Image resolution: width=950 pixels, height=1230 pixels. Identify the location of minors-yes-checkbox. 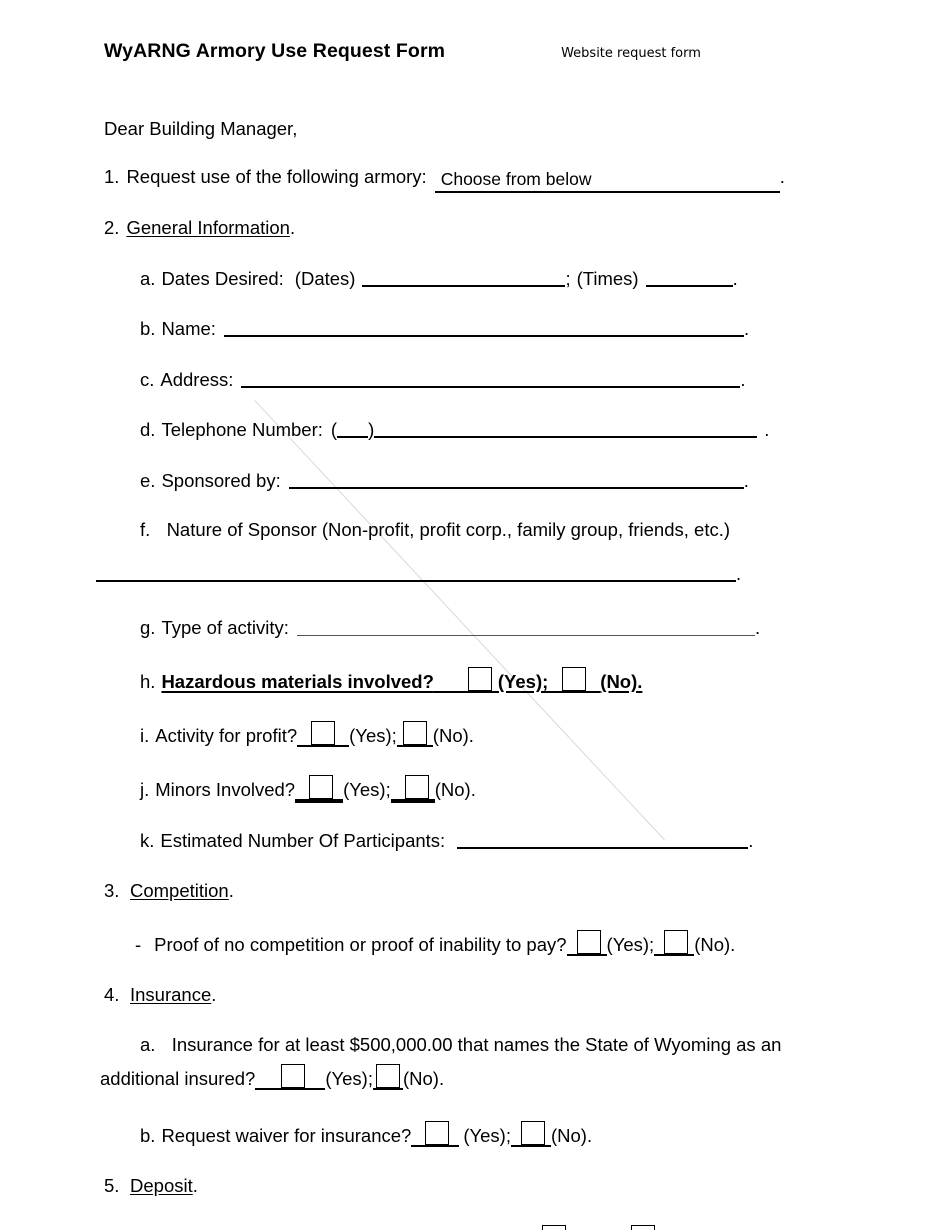
(321, 787).